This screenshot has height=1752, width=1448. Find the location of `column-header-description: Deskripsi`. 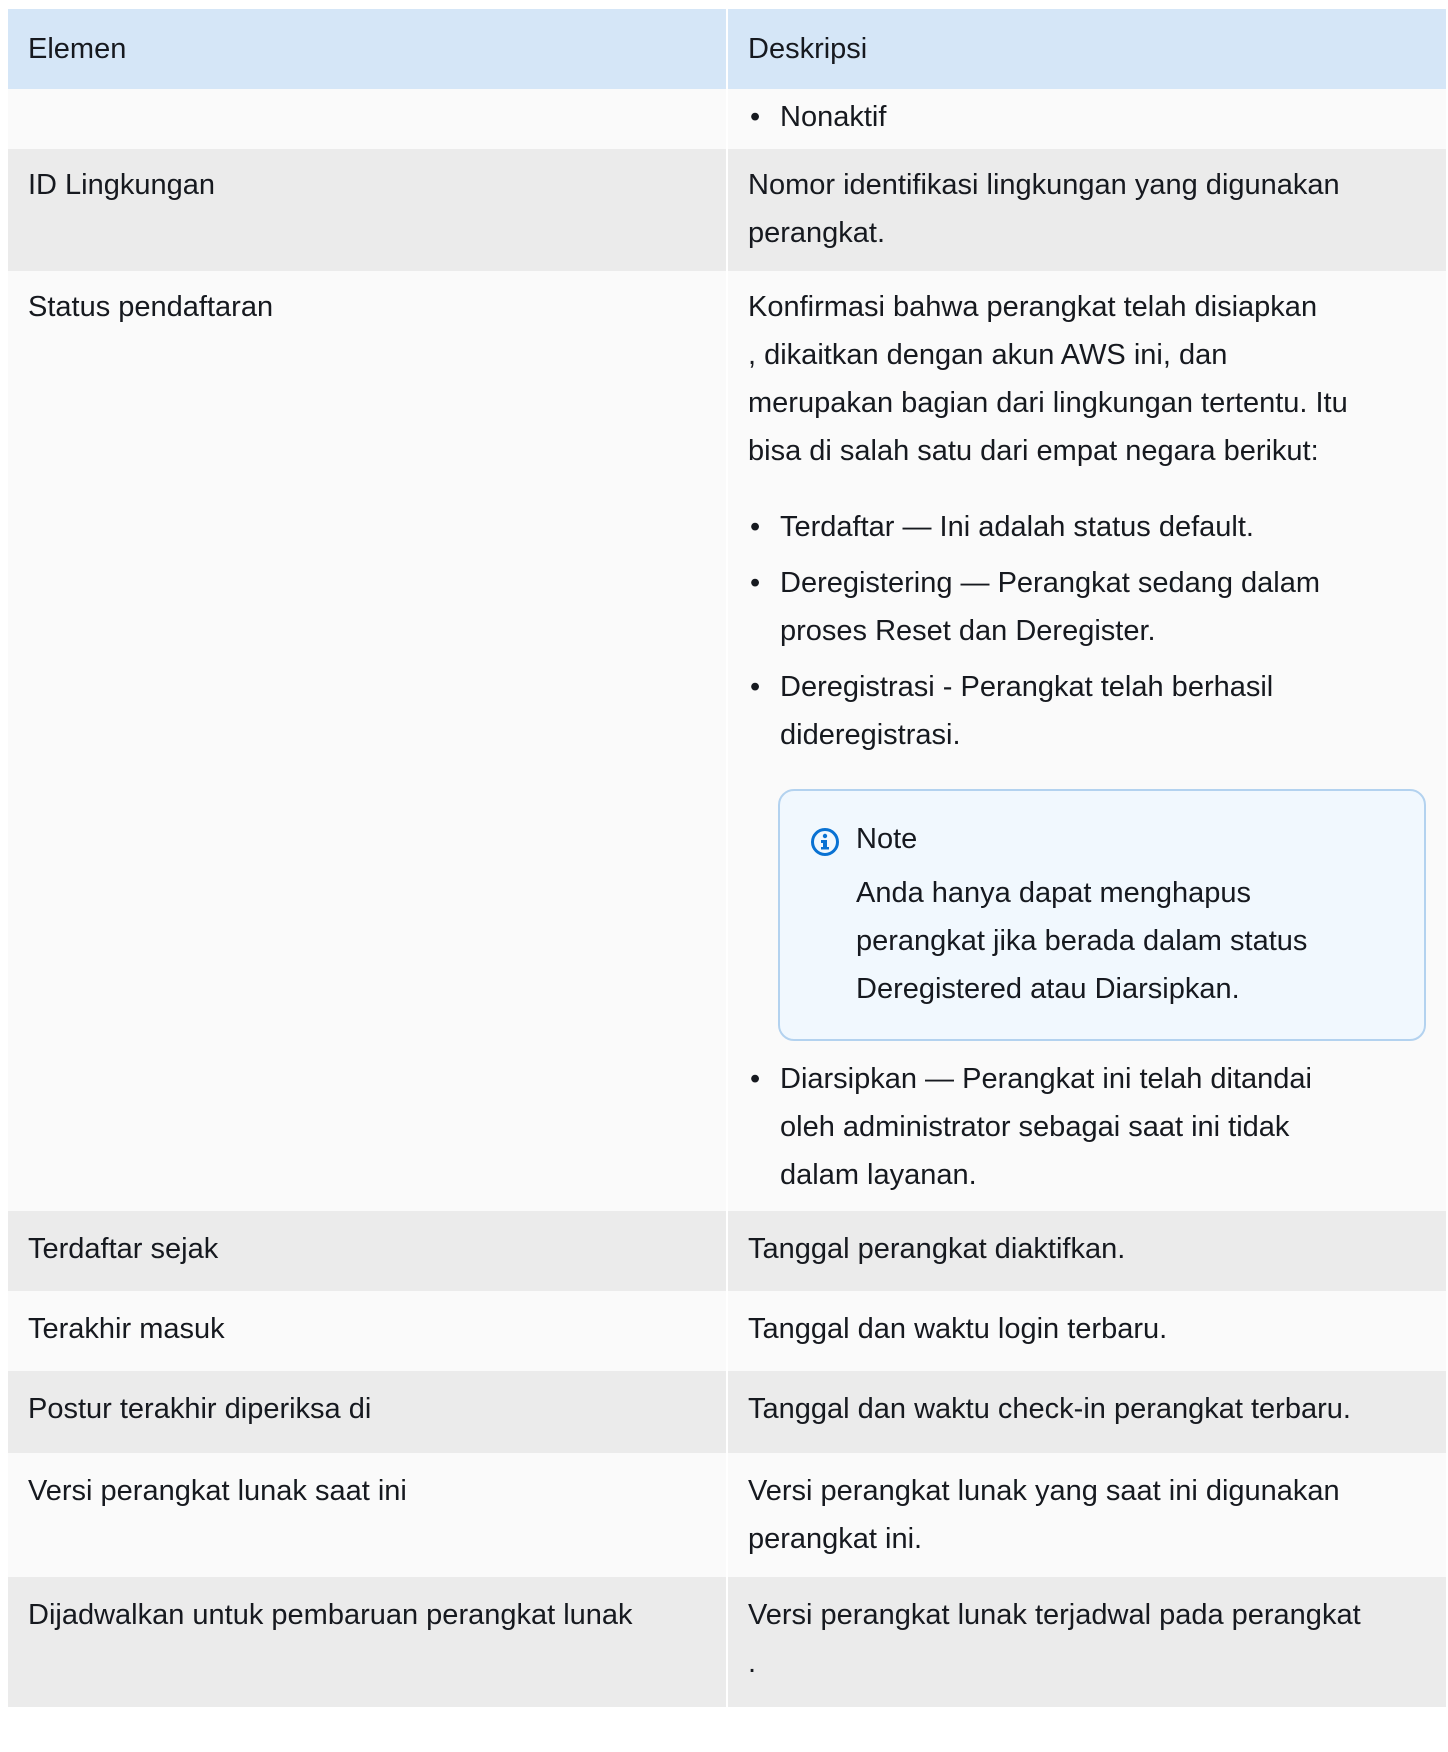

column-header-description: Deskripsi is located at coordinates (1086, 49).